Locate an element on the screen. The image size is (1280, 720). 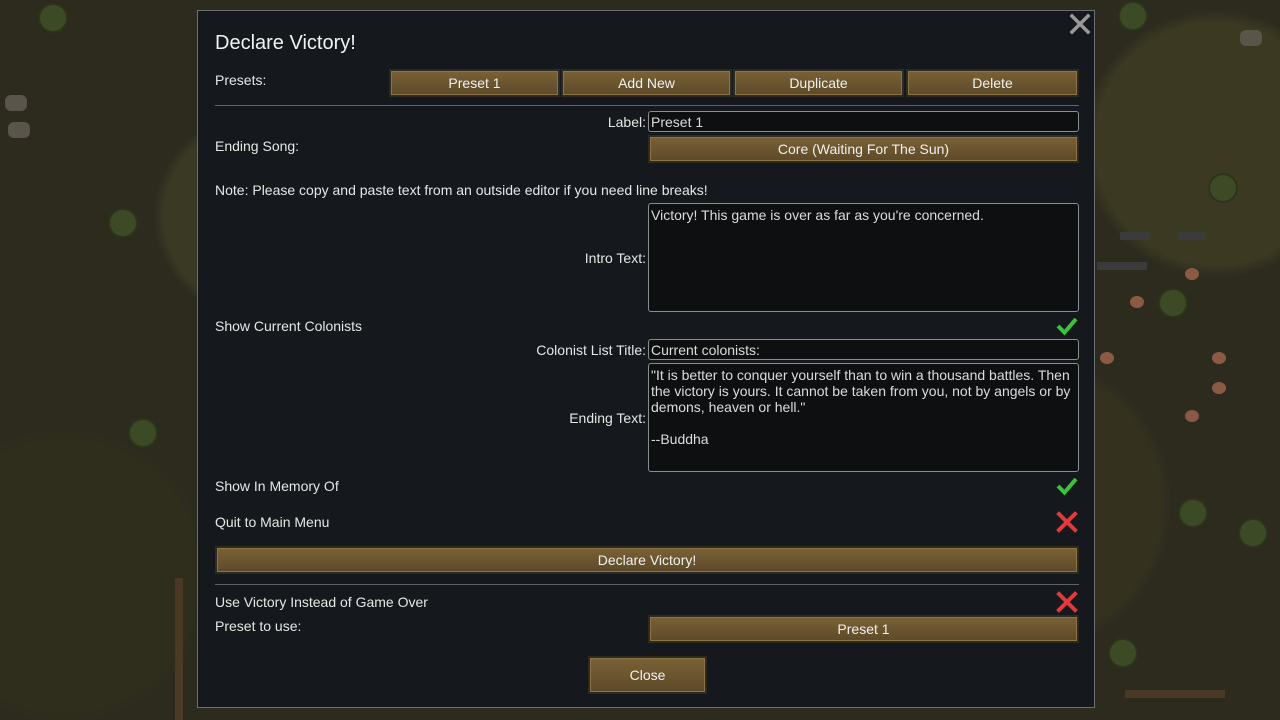
quit-to-main-menu-label: Quit to Main Menu is located at coordinates (272, 522).